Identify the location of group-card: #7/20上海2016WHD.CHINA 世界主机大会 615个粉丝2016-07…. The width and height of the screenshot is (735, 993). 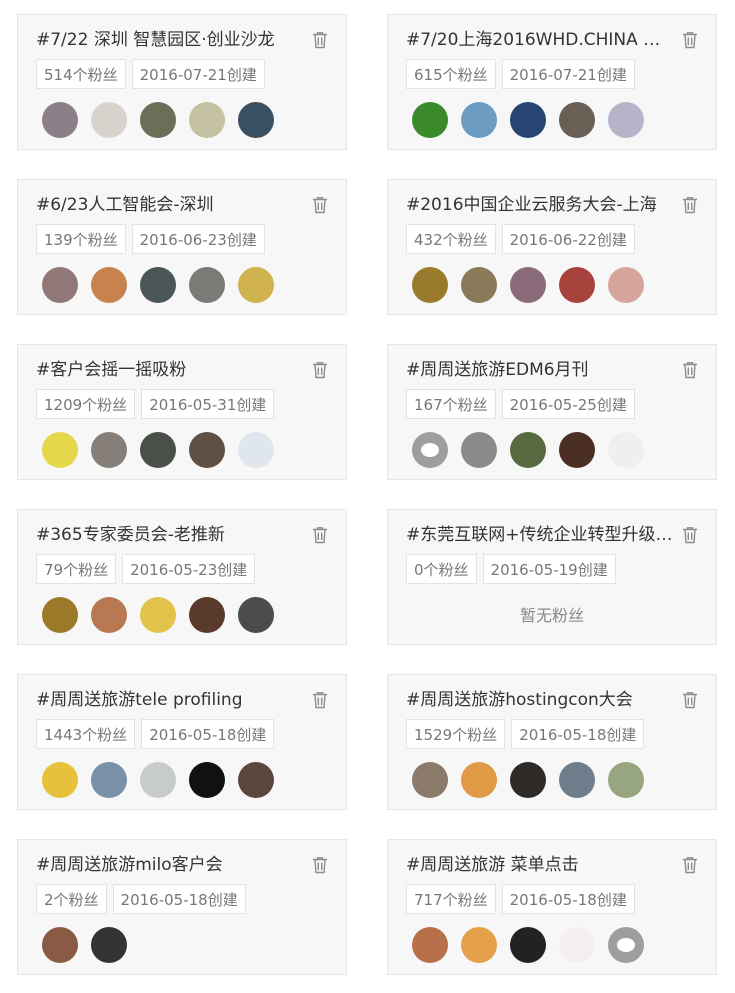
(552, 82).